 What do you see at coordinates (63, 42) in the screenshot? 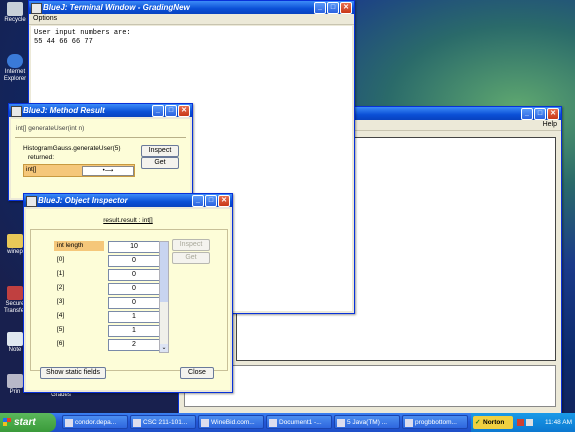
I see `output-line: 55 44 66 66 77` at bounding box center [63, 42].